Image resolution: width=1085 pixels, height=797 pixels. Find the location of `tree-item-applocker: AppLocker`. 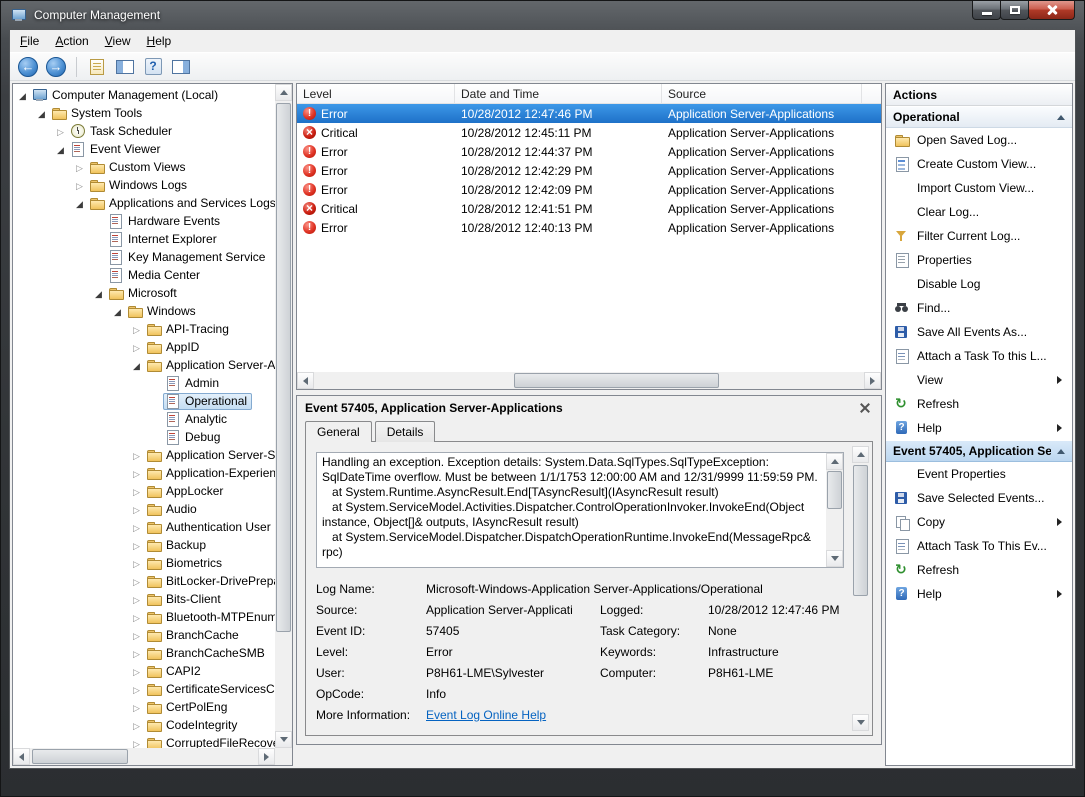

tree-item-applocker: AppLocker is located at coordinates (144, 491).